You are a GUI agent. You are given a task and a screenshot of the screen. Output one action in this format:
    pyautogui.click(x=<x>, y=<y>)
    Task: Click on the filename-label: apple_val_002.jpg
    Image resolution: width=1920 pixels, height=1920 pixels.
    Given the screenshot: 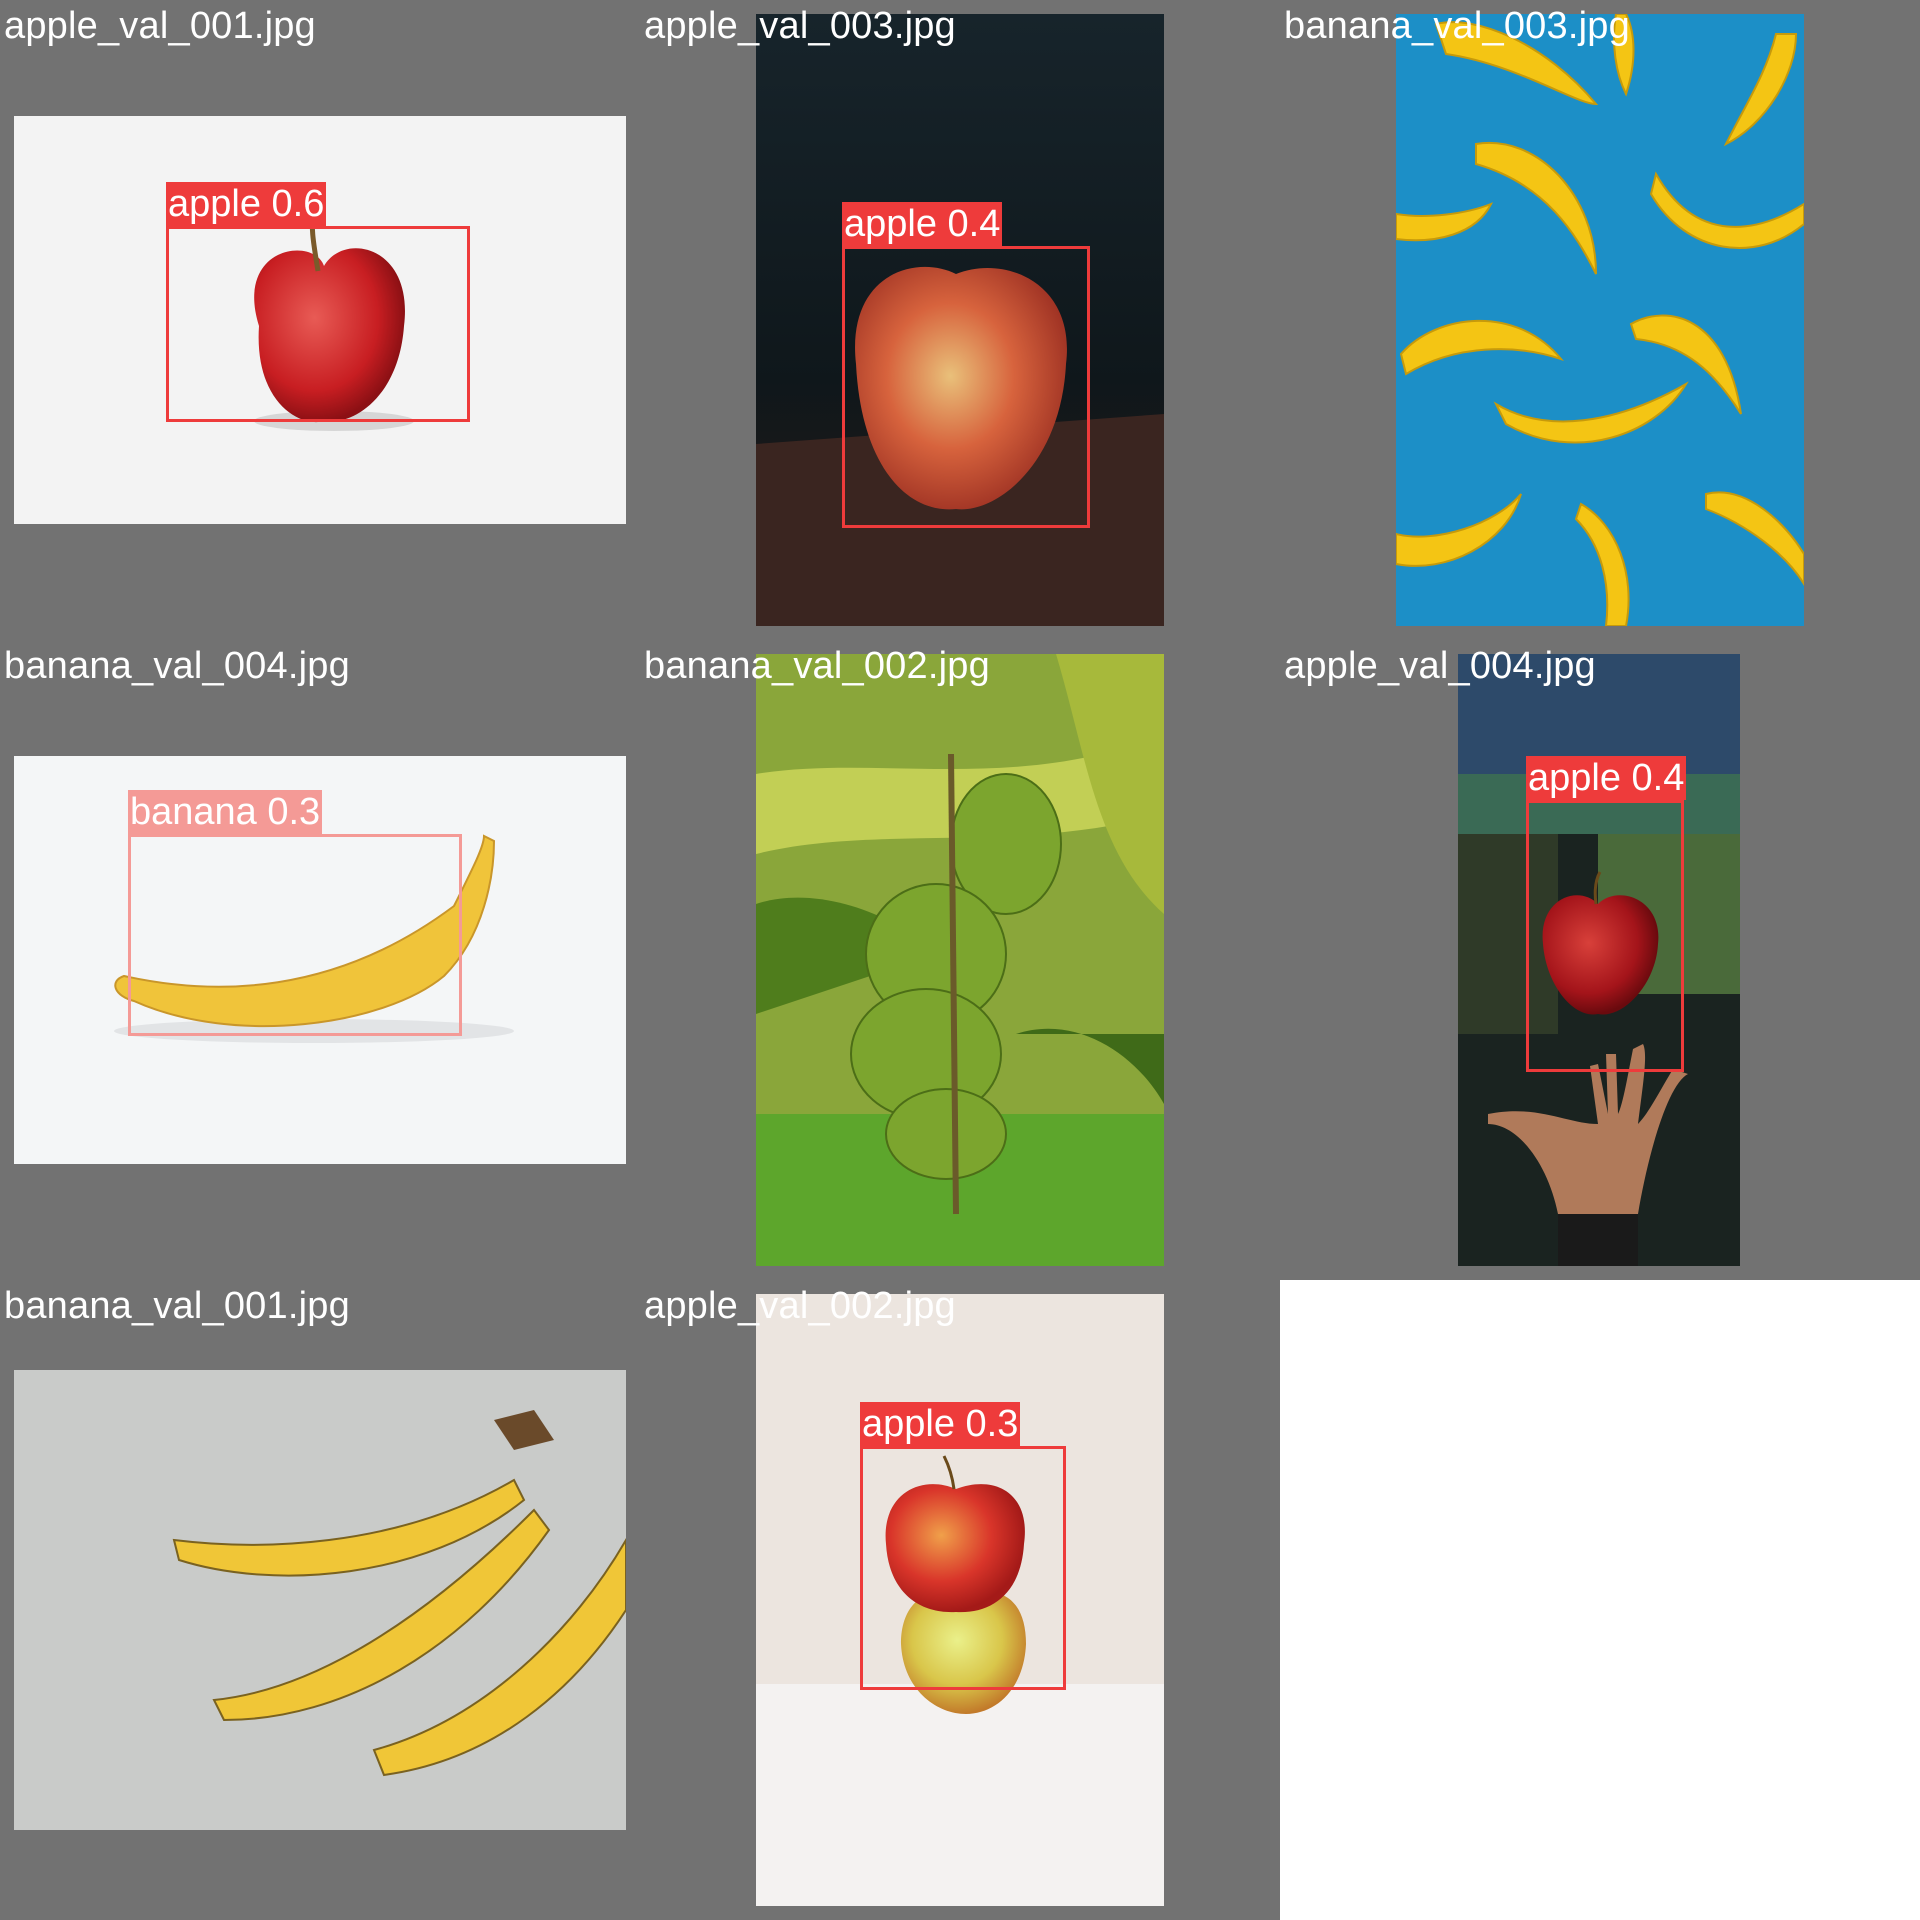 What is the action you would take?
    pyautogui.click(x=800, y=1306)
    